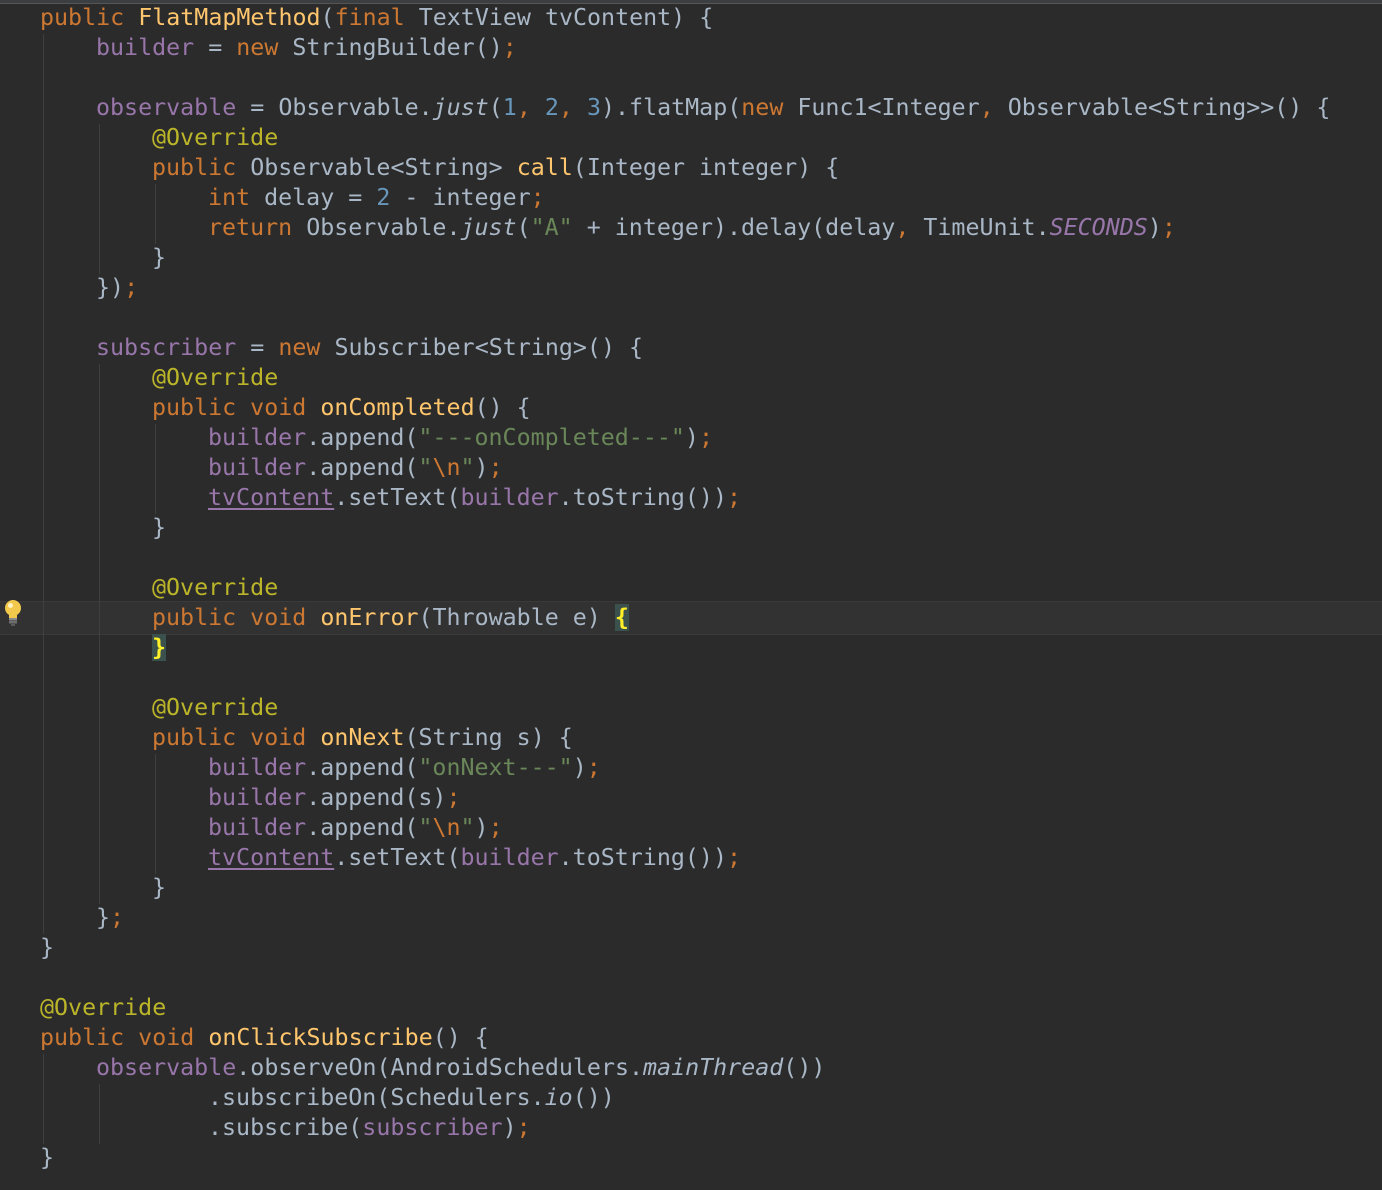 The width and height of the screenshot is (1382, 1190). Describe the element at coordinates (306, 48) in the screenshot. I see `code-line: builder = new StringBuilder();` at that location.